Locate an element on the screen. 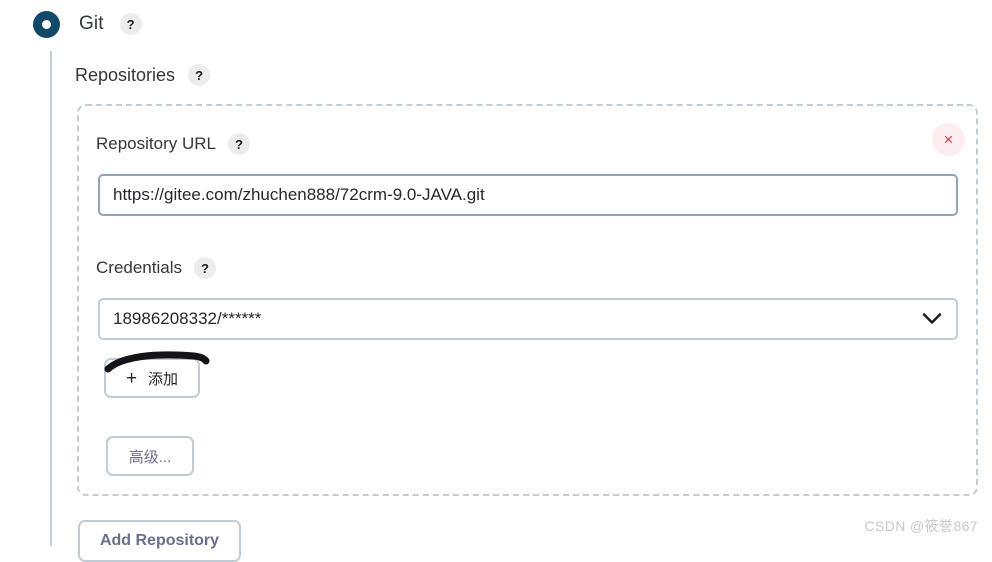 This screenshot has height=562, width=992. scm-type-row: Git ? is located at coordinates (87, 24).